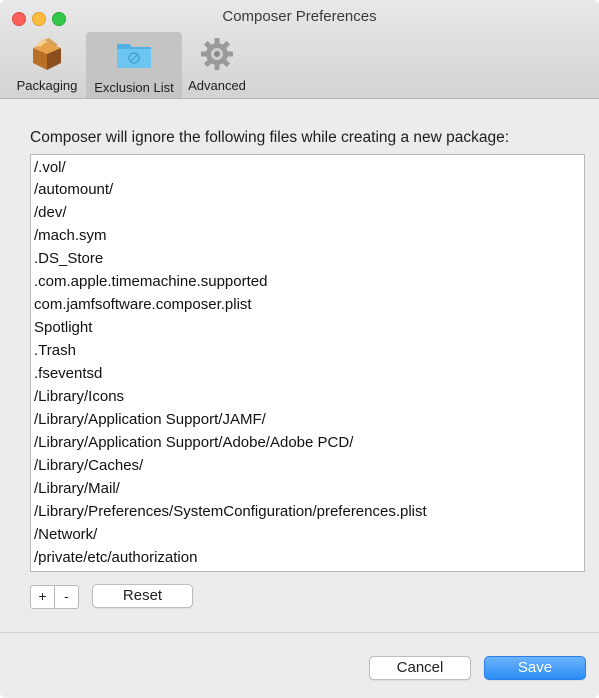 The image size is (599, 698). I want to click on list-item: /mach.sym, so click(70, 236).